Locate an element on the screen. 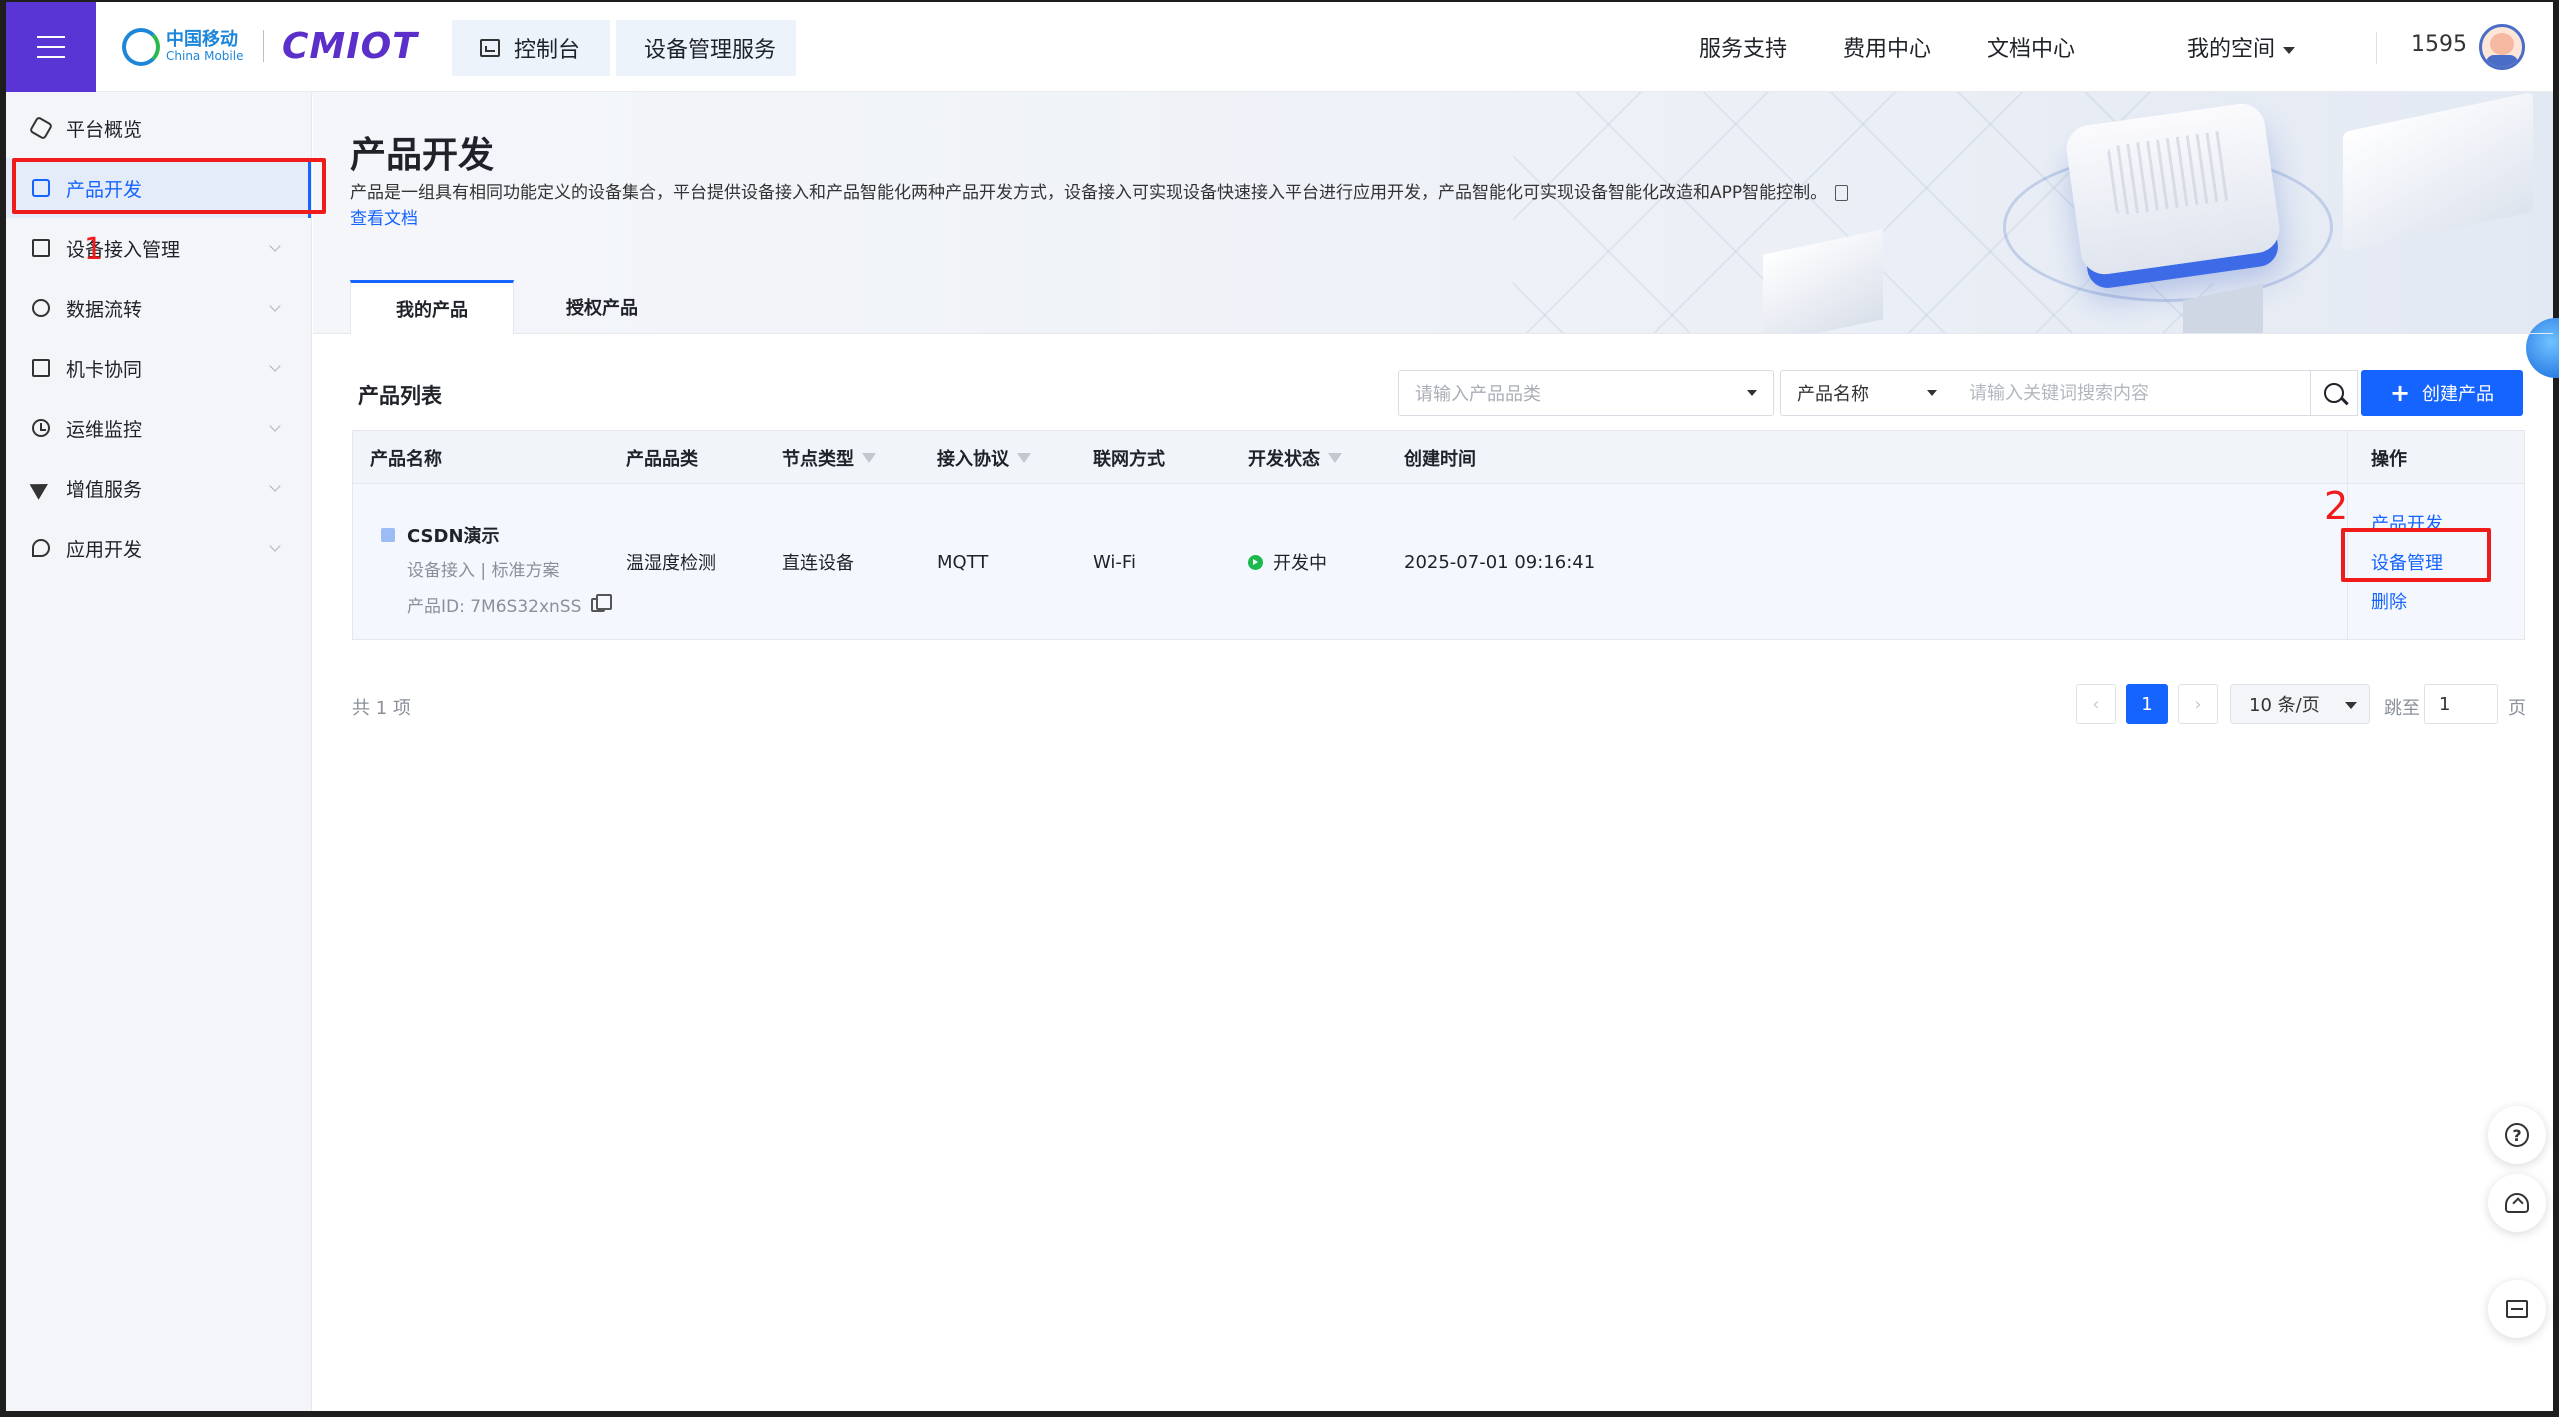 Image resolution: width=2559 pixels, height=1417 pixels. nav-service-support: 服务支持 is located at coordinates (1743, 47).